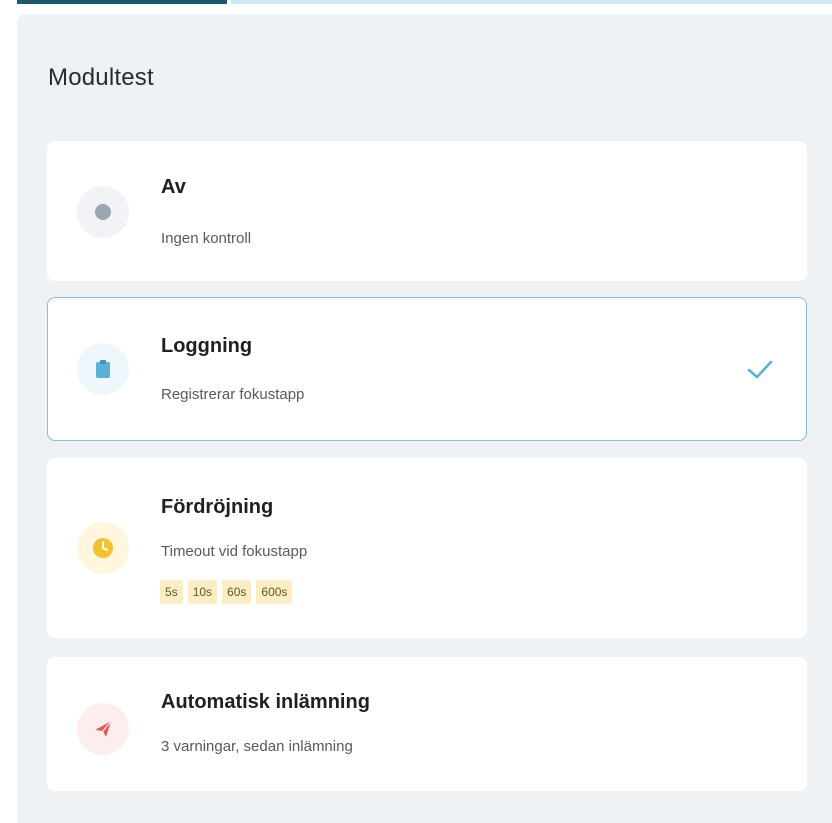 The width and height of the screenshot is (832, 823). What do you see at coordinates (122, 2) in the screenshot?
I see `header-strip` at bounding box center [122, 2].